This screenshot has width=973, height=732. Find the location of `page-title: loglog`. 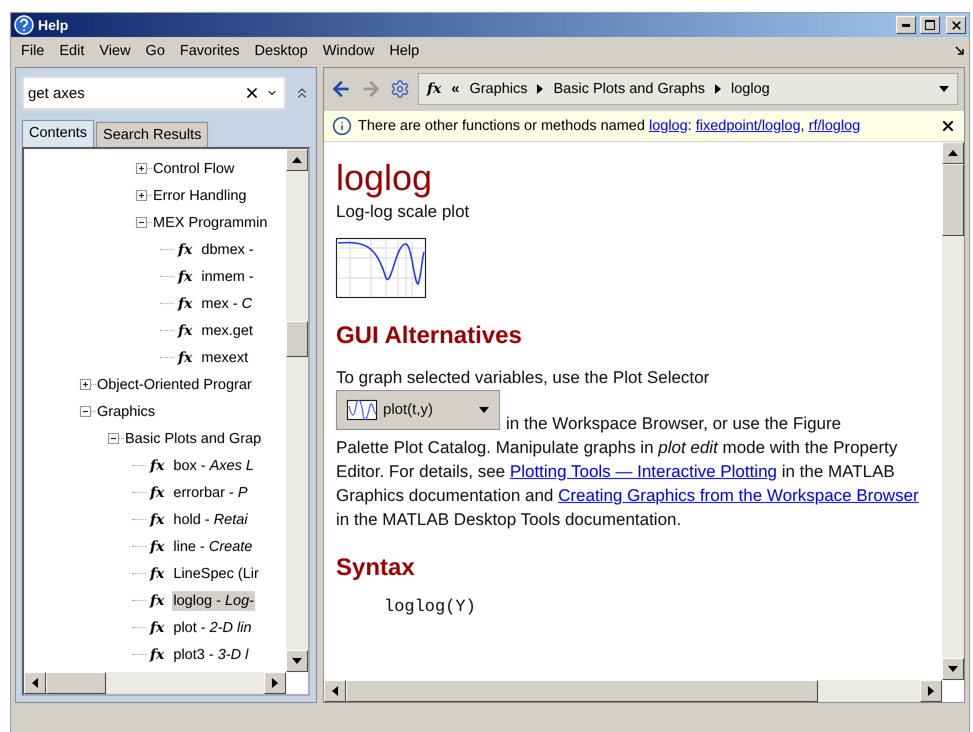

page-title: loglog is located at coordinates (385, 178).